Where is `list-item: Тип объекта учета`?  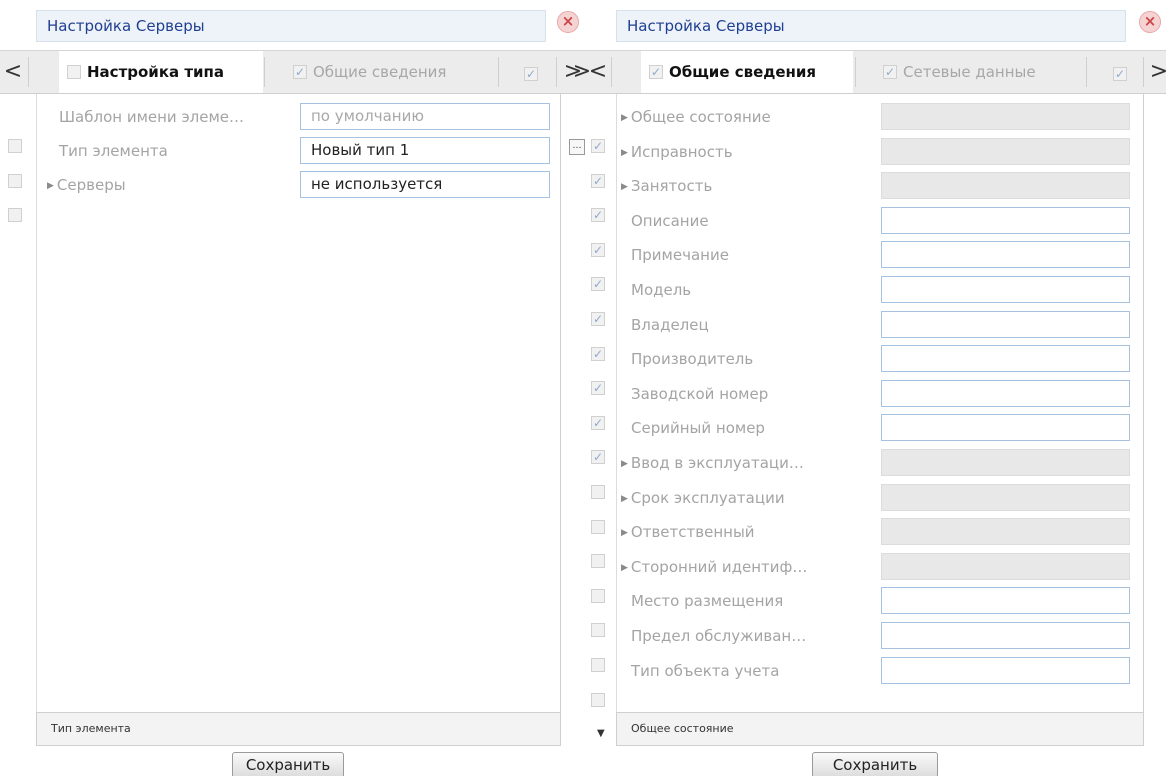 list-item: Тип объекта учета is located at coordinates (880, 671).